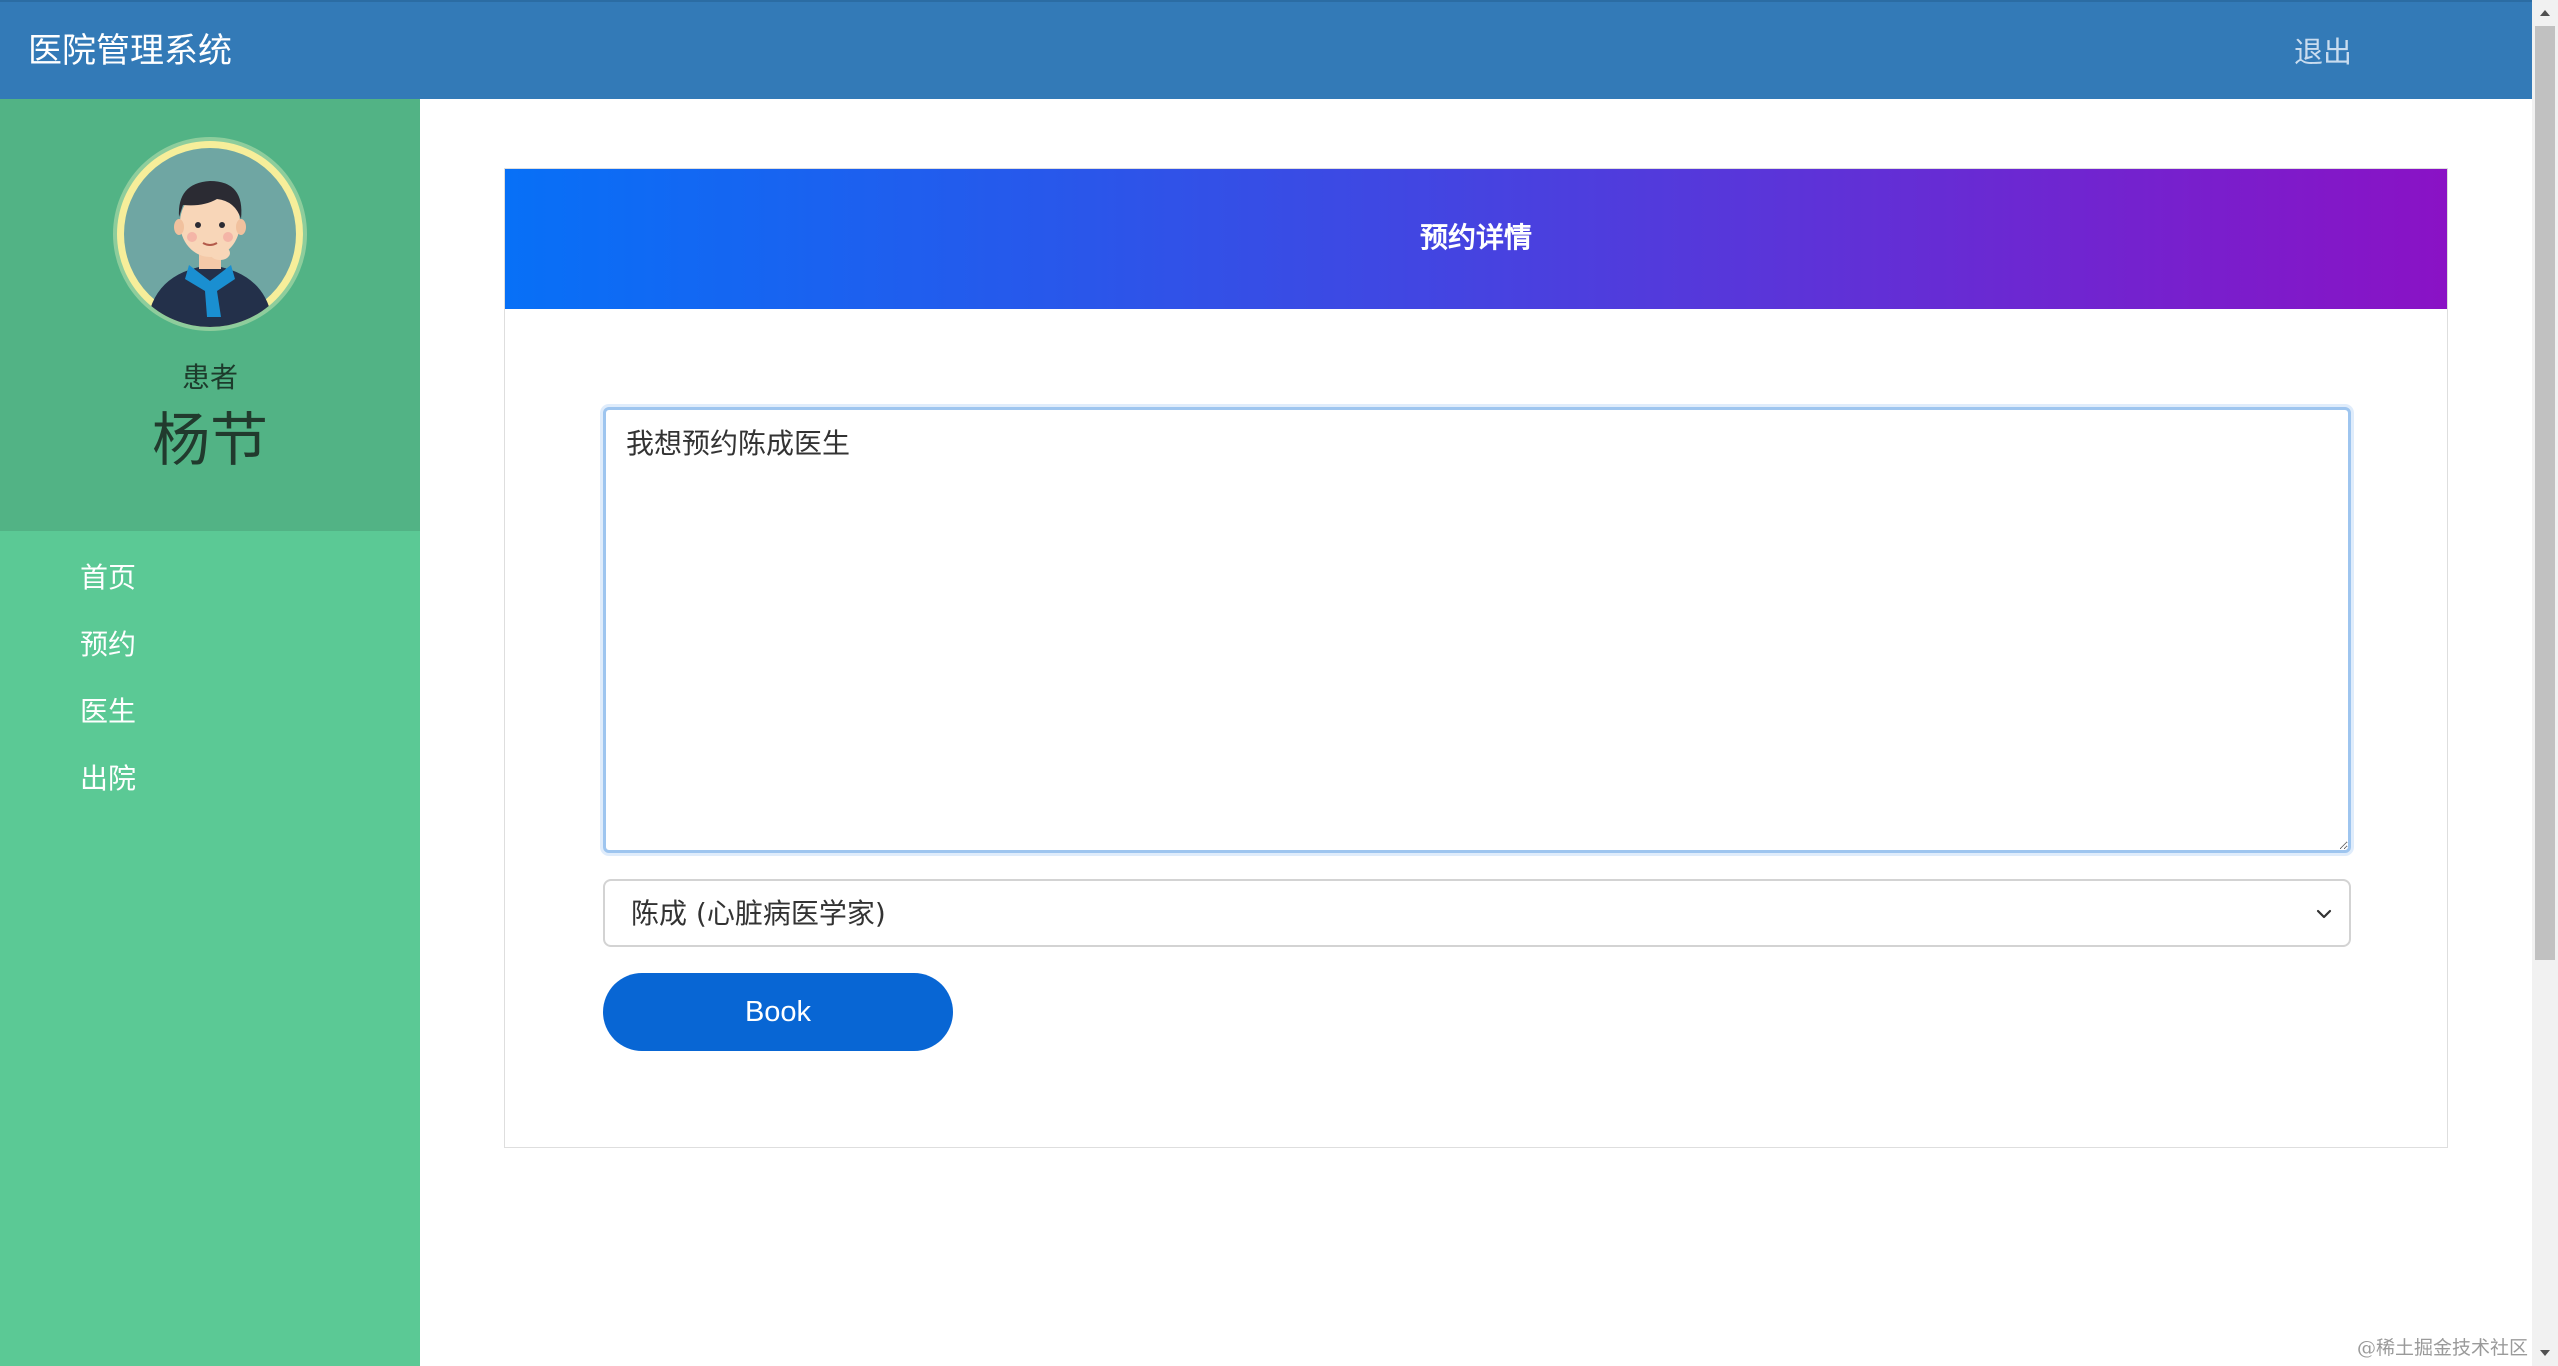 This screenshot has width=2558, height=1366. I want to click on user-role: 患者, so click(209, 377).